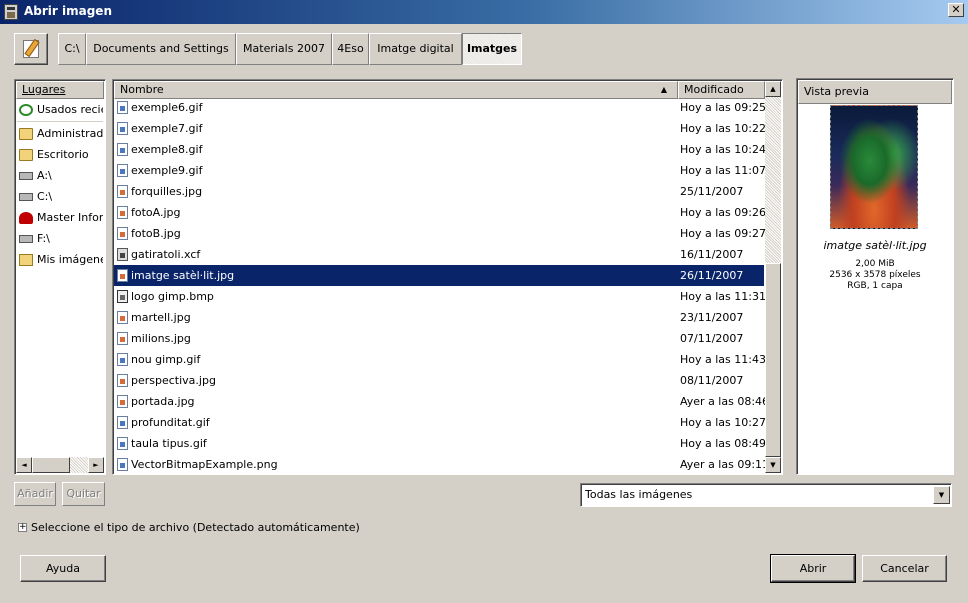 The height and width of the screenshot is (603, 968). I want to click on file-modified: 25/11/2007, so click(712, 191).